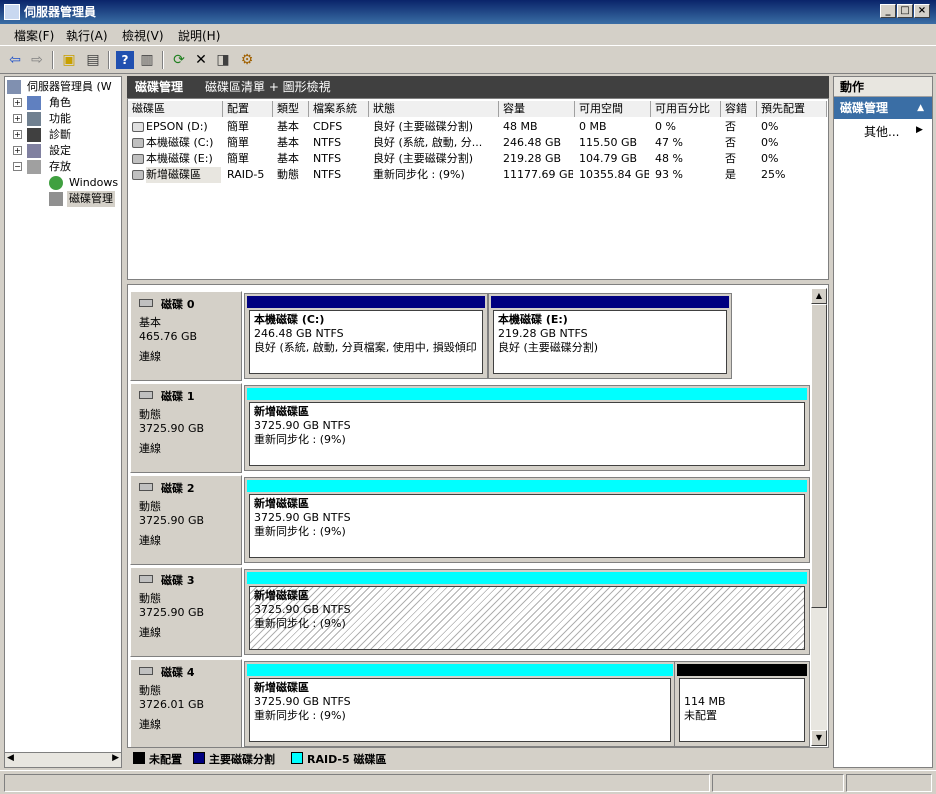 This screenshot has width=936, height=794. Describe the element at coordinates (186, 336) in the screenshot. I see `disk-info-0: 磁碟 0 基本 465.76 GB 連線` at that location.